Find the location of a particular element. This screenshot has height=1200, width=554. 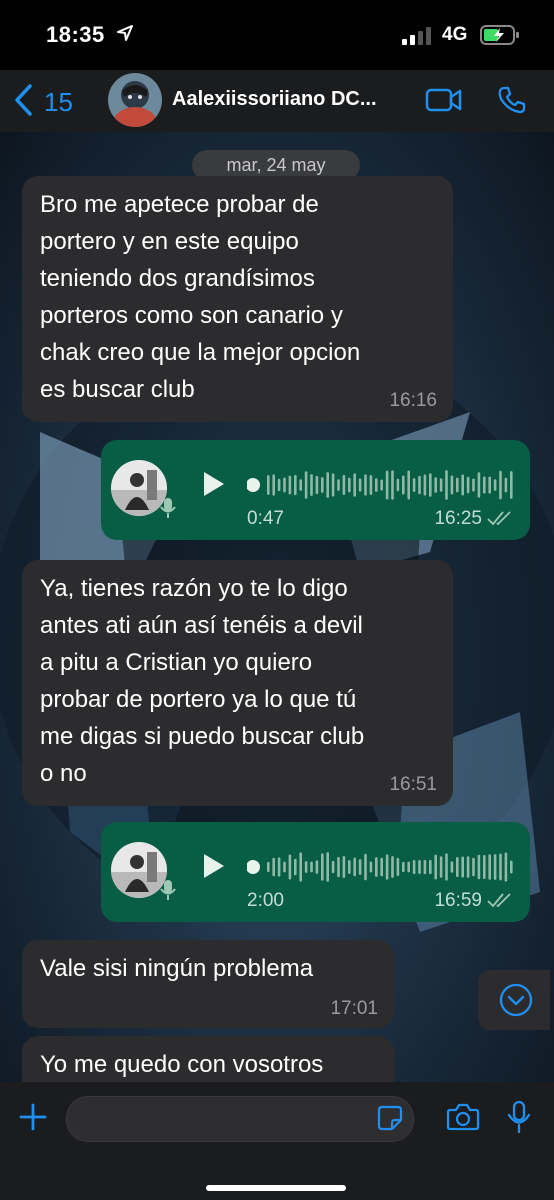

message-input is located at coordinates (240, 1119).